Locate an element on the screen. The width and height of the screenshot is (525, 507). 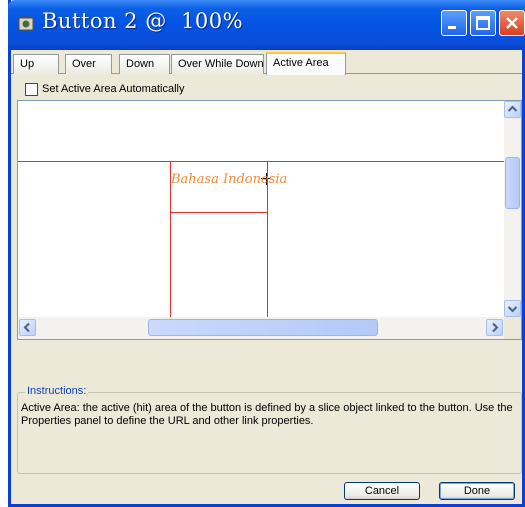
button-label-text: Bahasa Indonesia is located at coordinates (228, 179).